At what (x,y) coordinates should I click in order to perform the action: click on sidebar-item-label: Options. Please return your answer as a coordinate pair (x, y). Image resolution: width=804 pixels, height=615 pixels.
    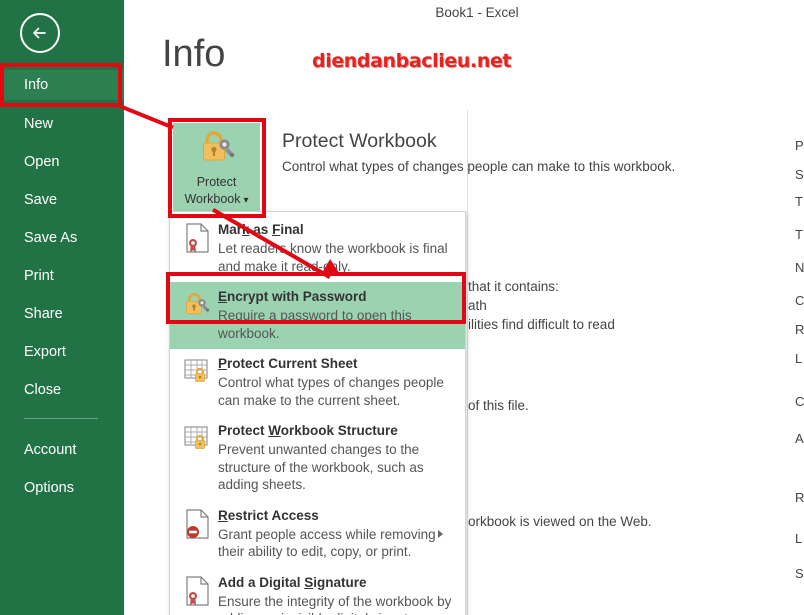
    Looking at the image, I should click on (49, 488).